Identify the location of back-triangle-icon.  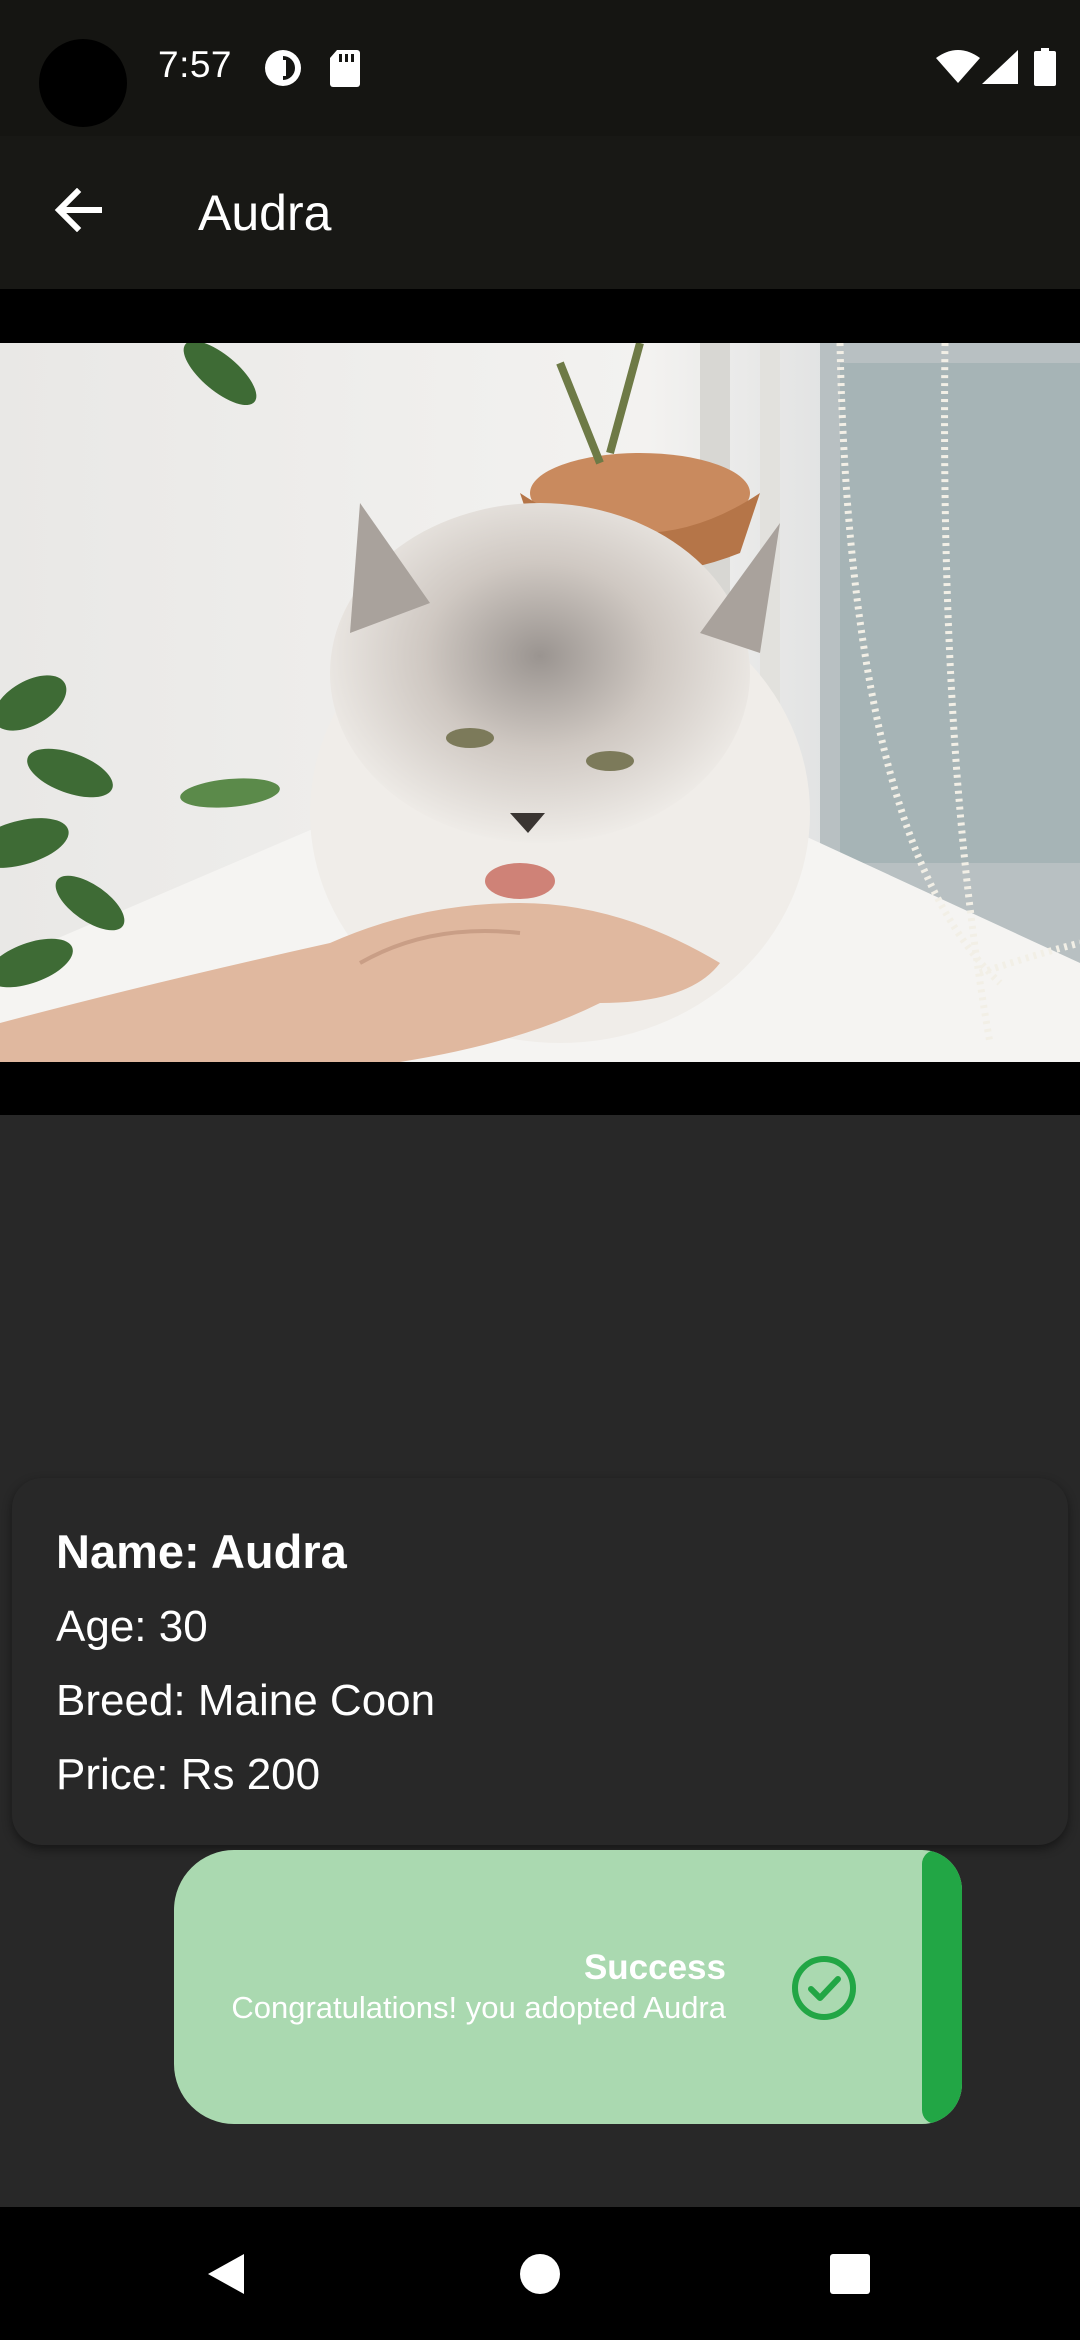
(226, 2274).